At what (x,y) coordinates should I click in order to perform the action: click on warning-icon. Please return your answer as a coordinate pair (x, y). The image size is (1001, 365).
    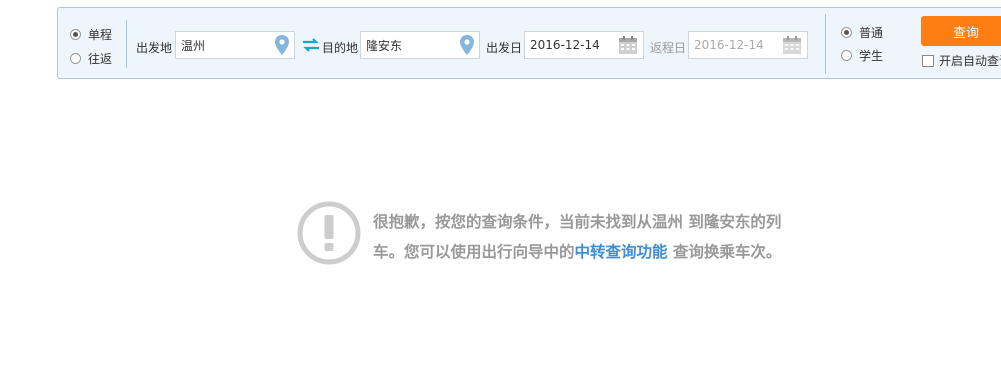
    Looking at the image, I should click on (329, 233).